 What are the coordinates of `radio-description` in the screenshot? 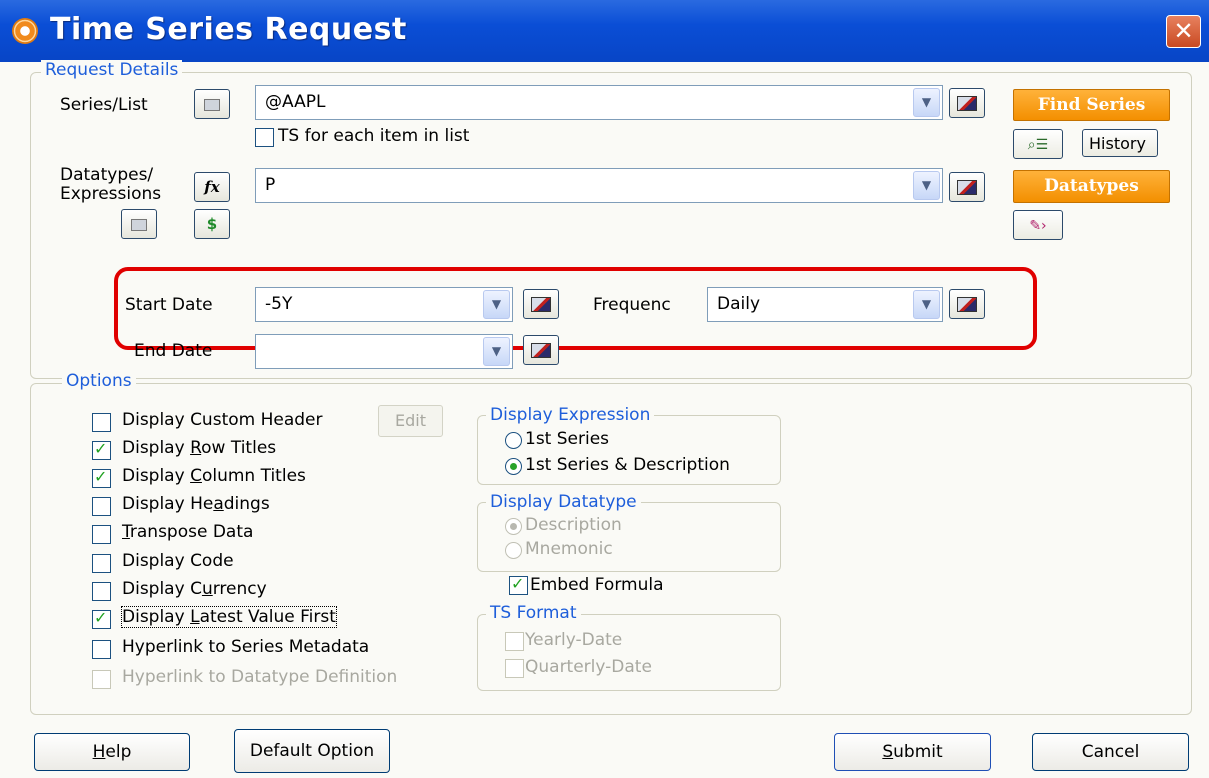 It's located at (513, 526).